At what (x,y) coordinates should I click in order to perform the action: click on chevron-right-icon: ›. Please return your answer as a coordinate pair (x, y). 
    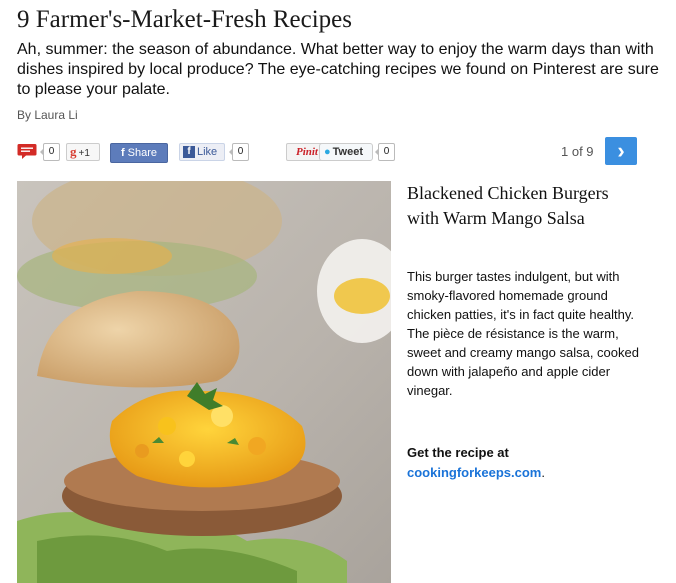
    Looking at the image, I should click on (621, 150).